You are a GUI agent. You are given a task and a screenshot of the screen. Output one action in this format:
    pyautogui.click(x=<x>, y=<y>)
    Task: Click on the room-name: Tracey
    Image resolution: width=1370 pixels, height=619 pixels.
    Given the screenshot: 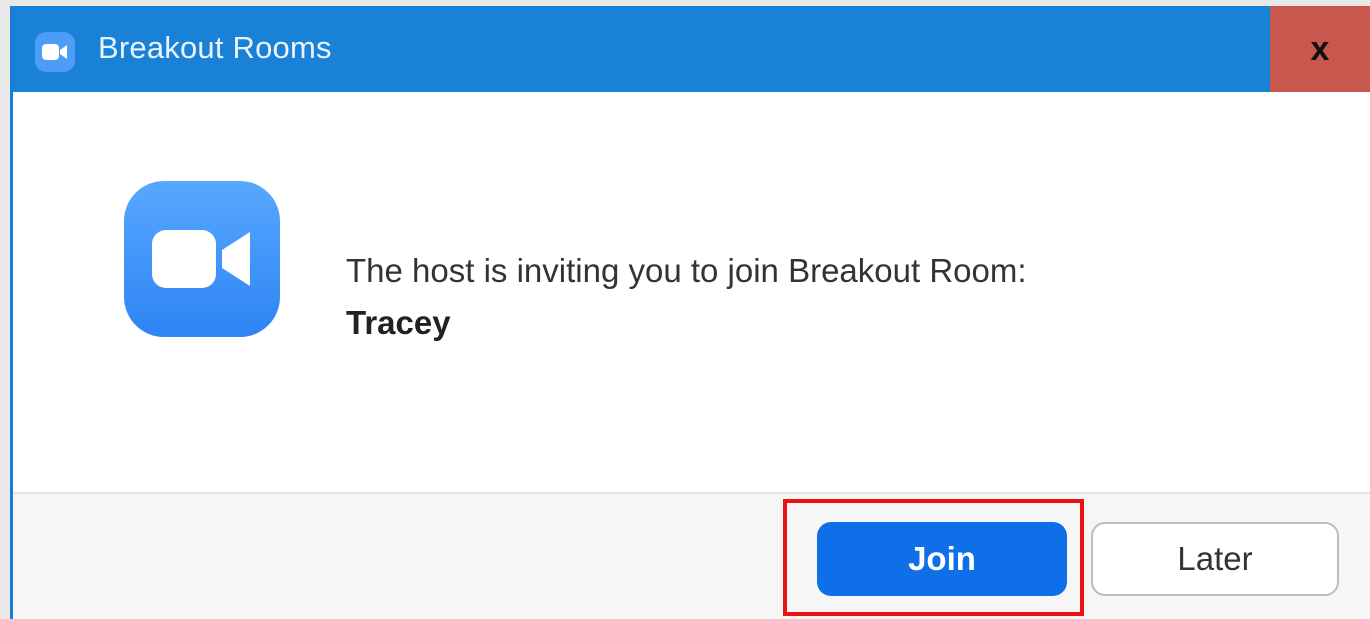 What is the action you would take?
    pyautogui.click(x=398, y=322)
    